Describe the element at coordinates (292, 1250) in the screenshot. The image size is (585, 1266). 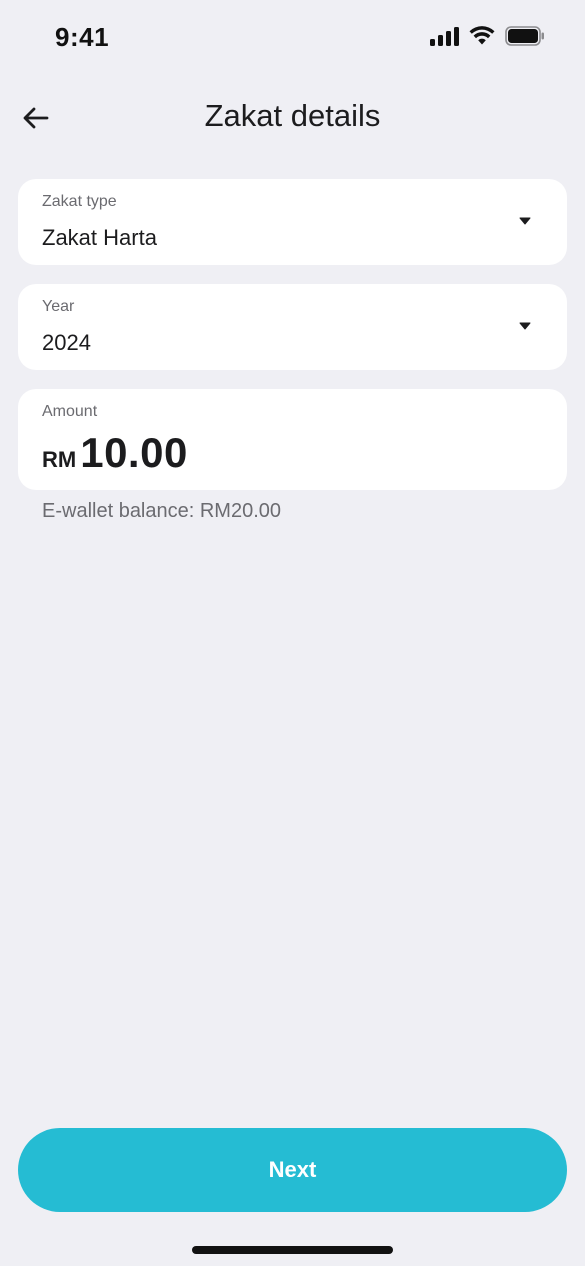
I see `home-indicator` at that location.